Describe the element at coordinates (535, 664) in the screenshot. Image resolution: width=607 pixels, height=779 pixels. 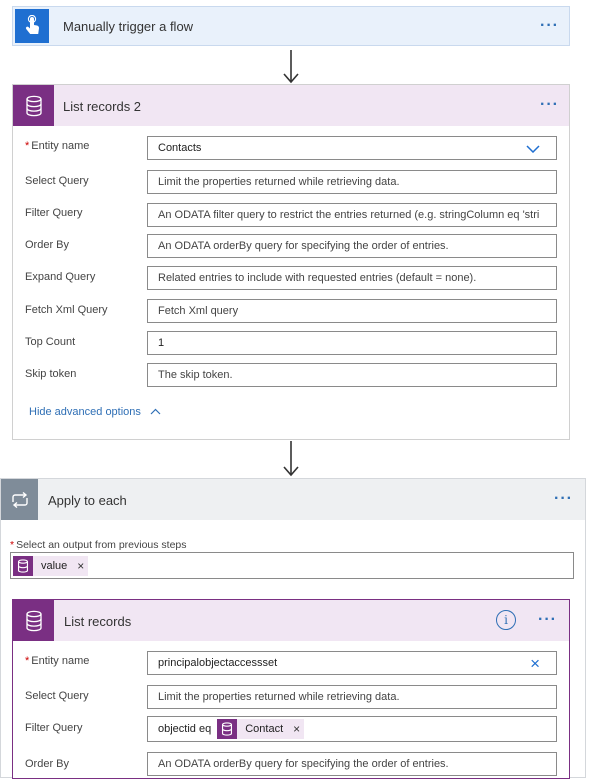
I see `clear-icon: ×` at that location.